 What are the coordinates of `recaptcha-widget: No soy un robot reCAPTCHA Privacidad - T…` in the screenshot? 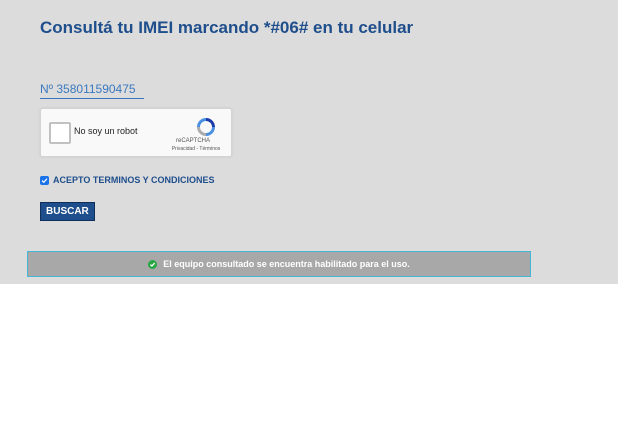 It's located at (136, 132).